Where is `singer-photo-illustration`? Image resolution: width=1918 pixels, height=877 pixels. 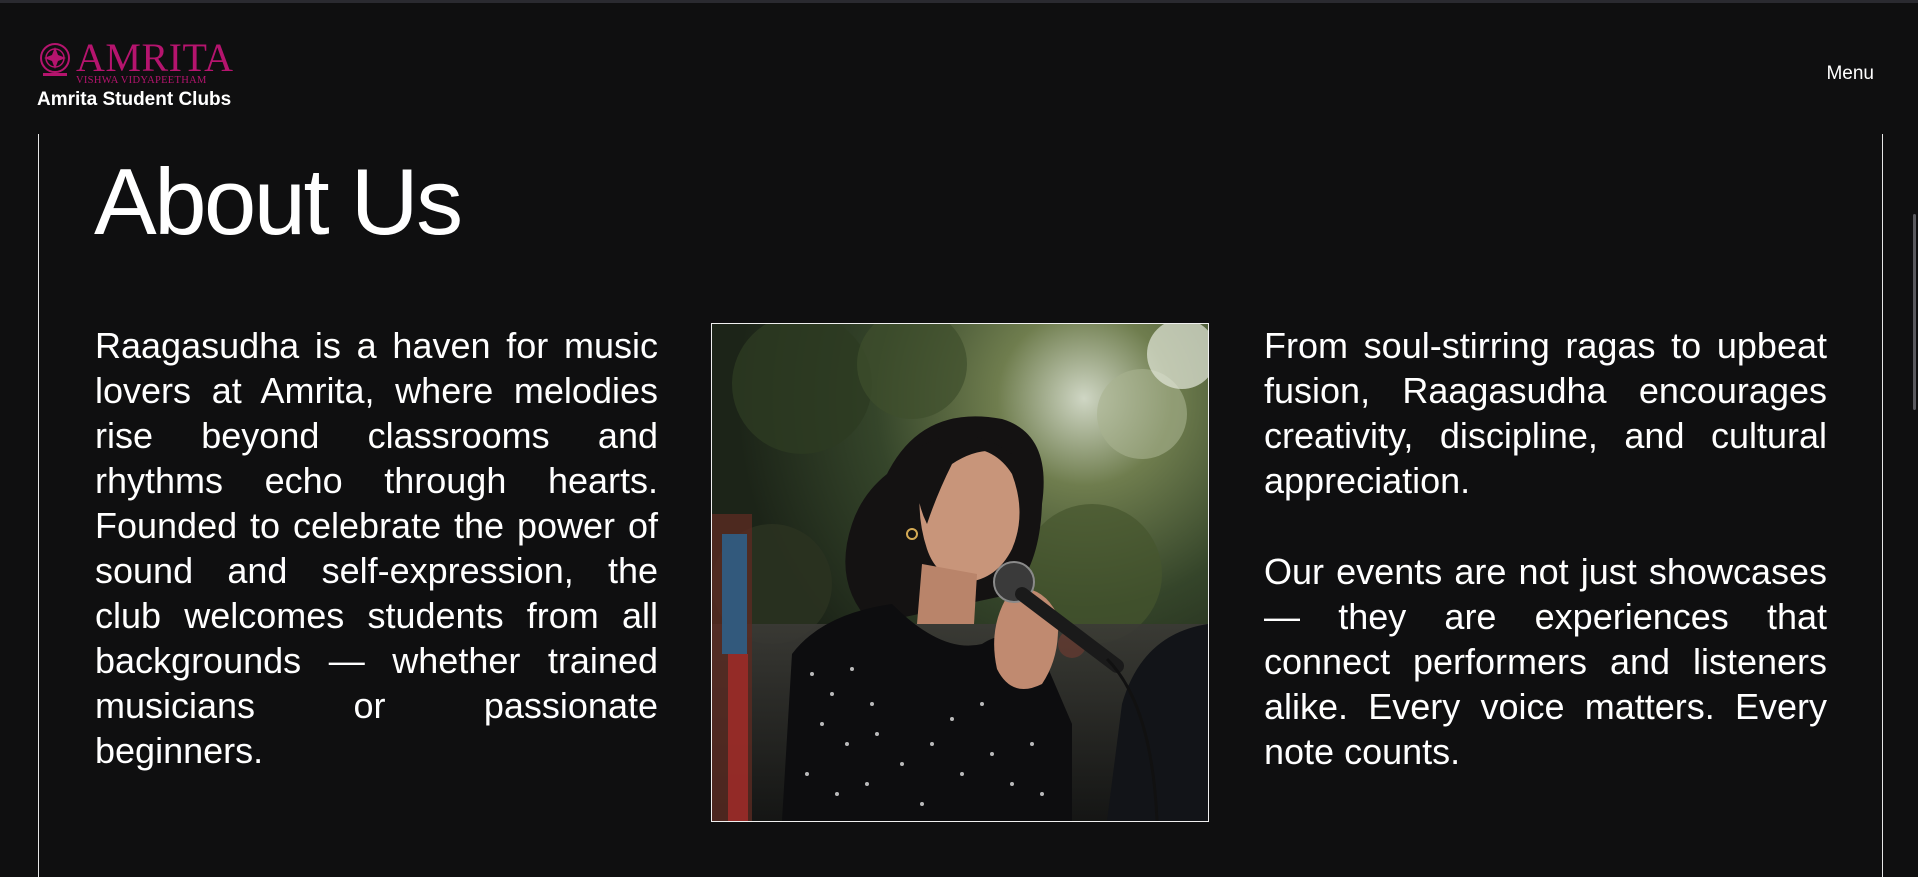
singer-photo-illustration is located at coordinates (960, 572).